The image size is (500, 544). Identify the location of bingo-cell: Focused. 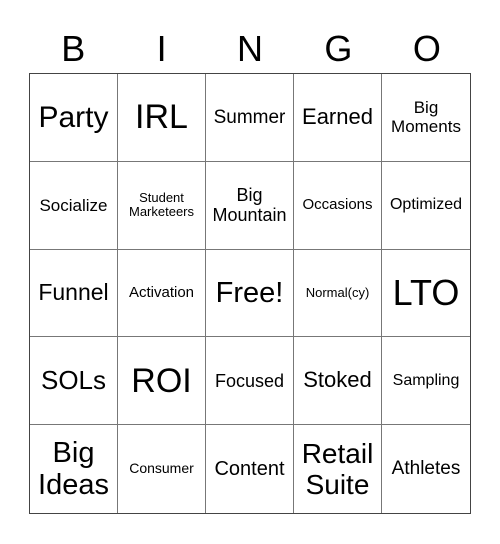
(250, 381).